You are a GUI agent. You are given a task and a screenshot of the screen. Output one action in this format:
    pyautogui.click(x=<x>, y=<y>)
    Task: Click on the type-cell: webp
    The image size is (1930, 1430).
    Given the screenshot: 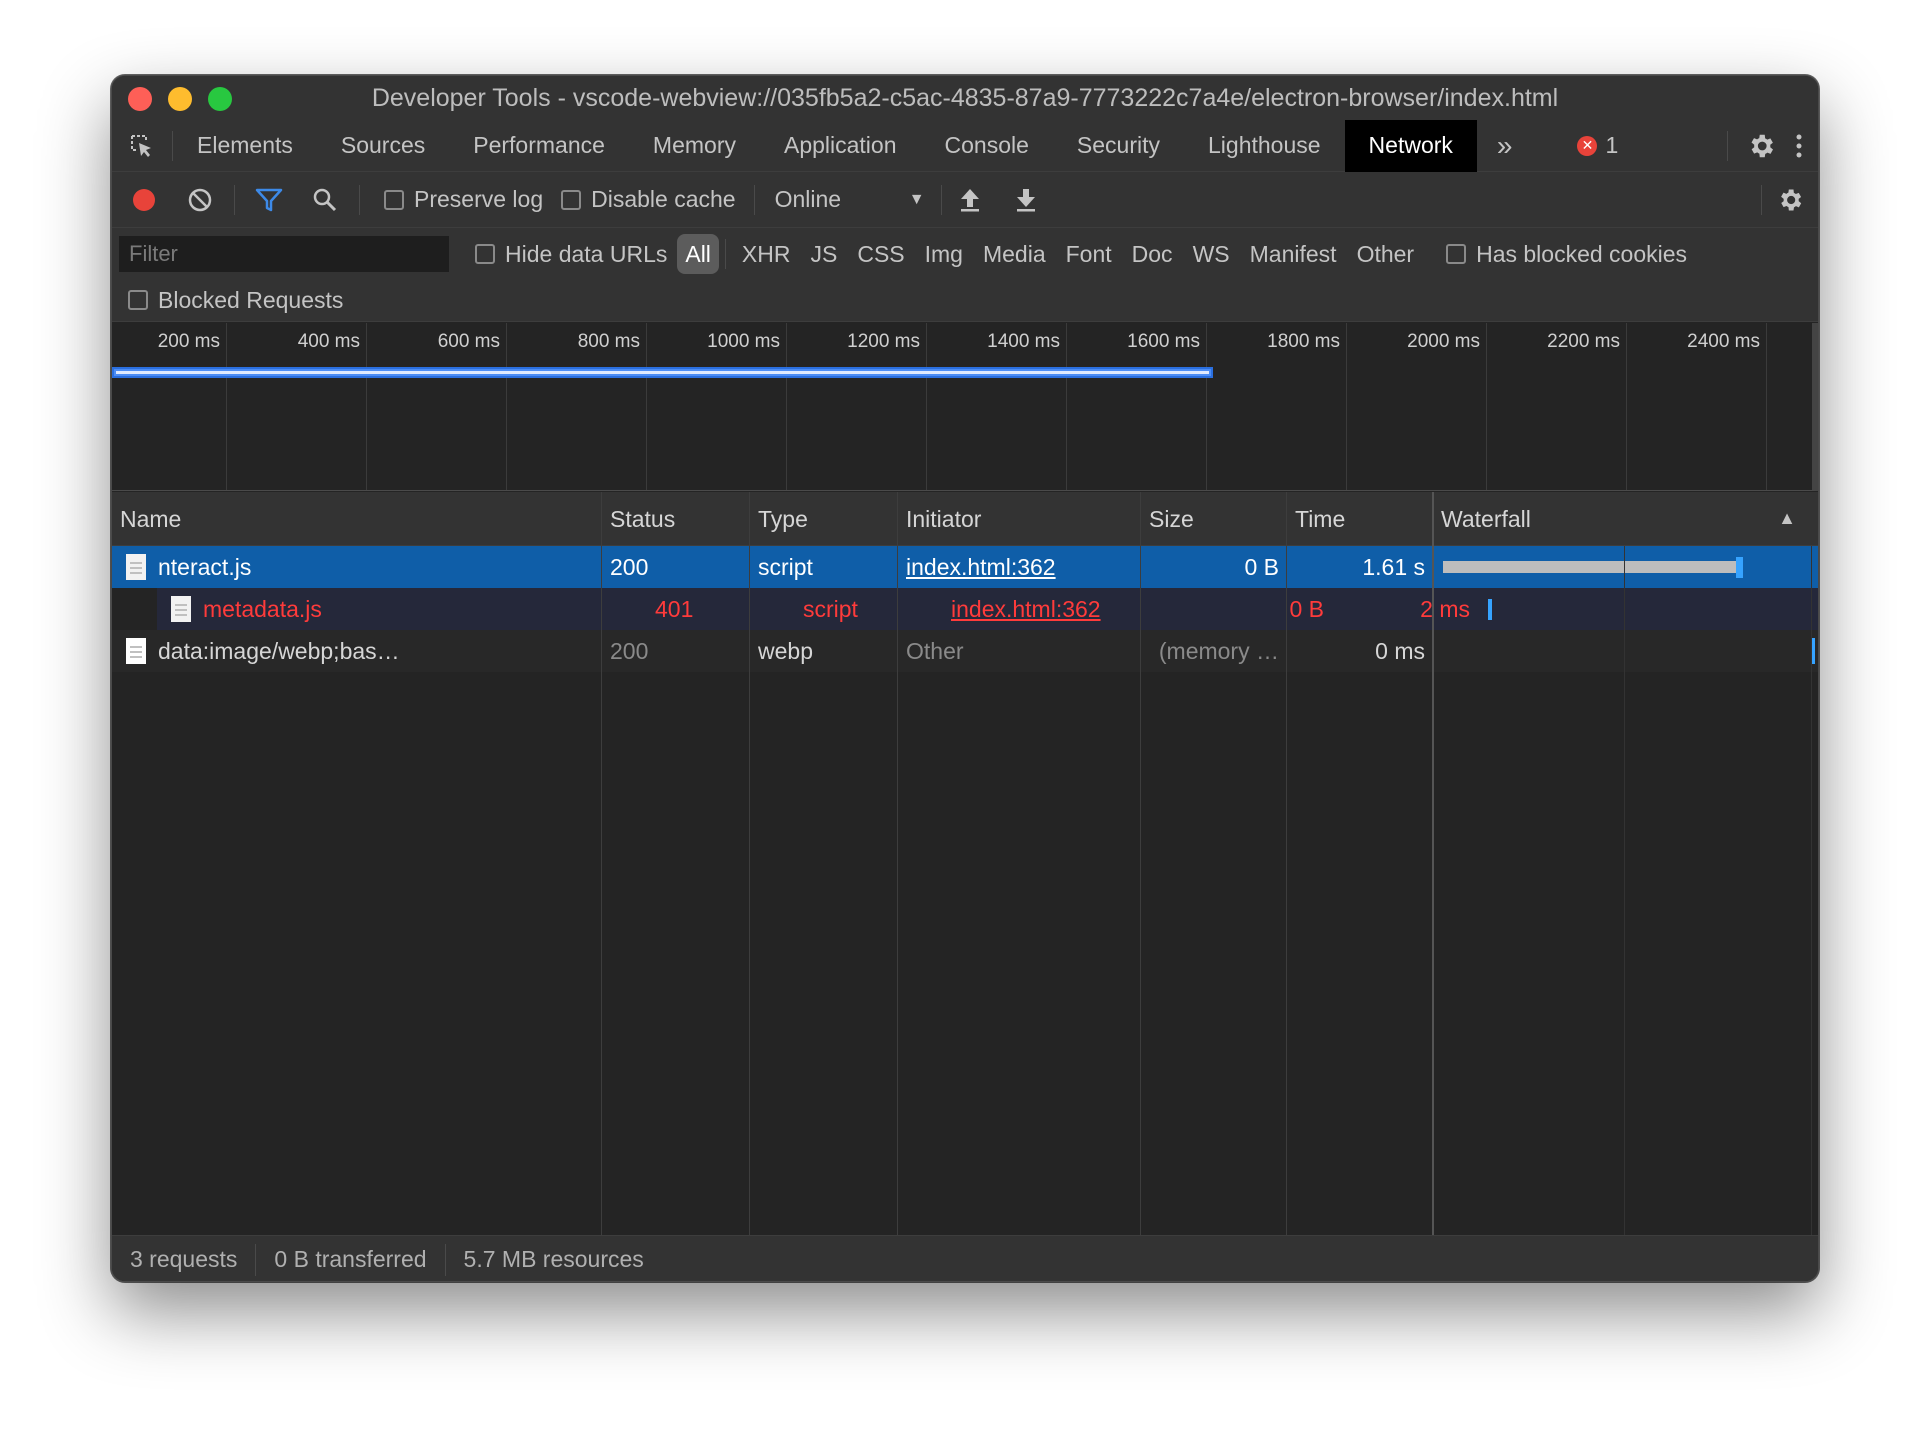 What is the action you would take?
    pyautogui.click(x=785, y=650)
    